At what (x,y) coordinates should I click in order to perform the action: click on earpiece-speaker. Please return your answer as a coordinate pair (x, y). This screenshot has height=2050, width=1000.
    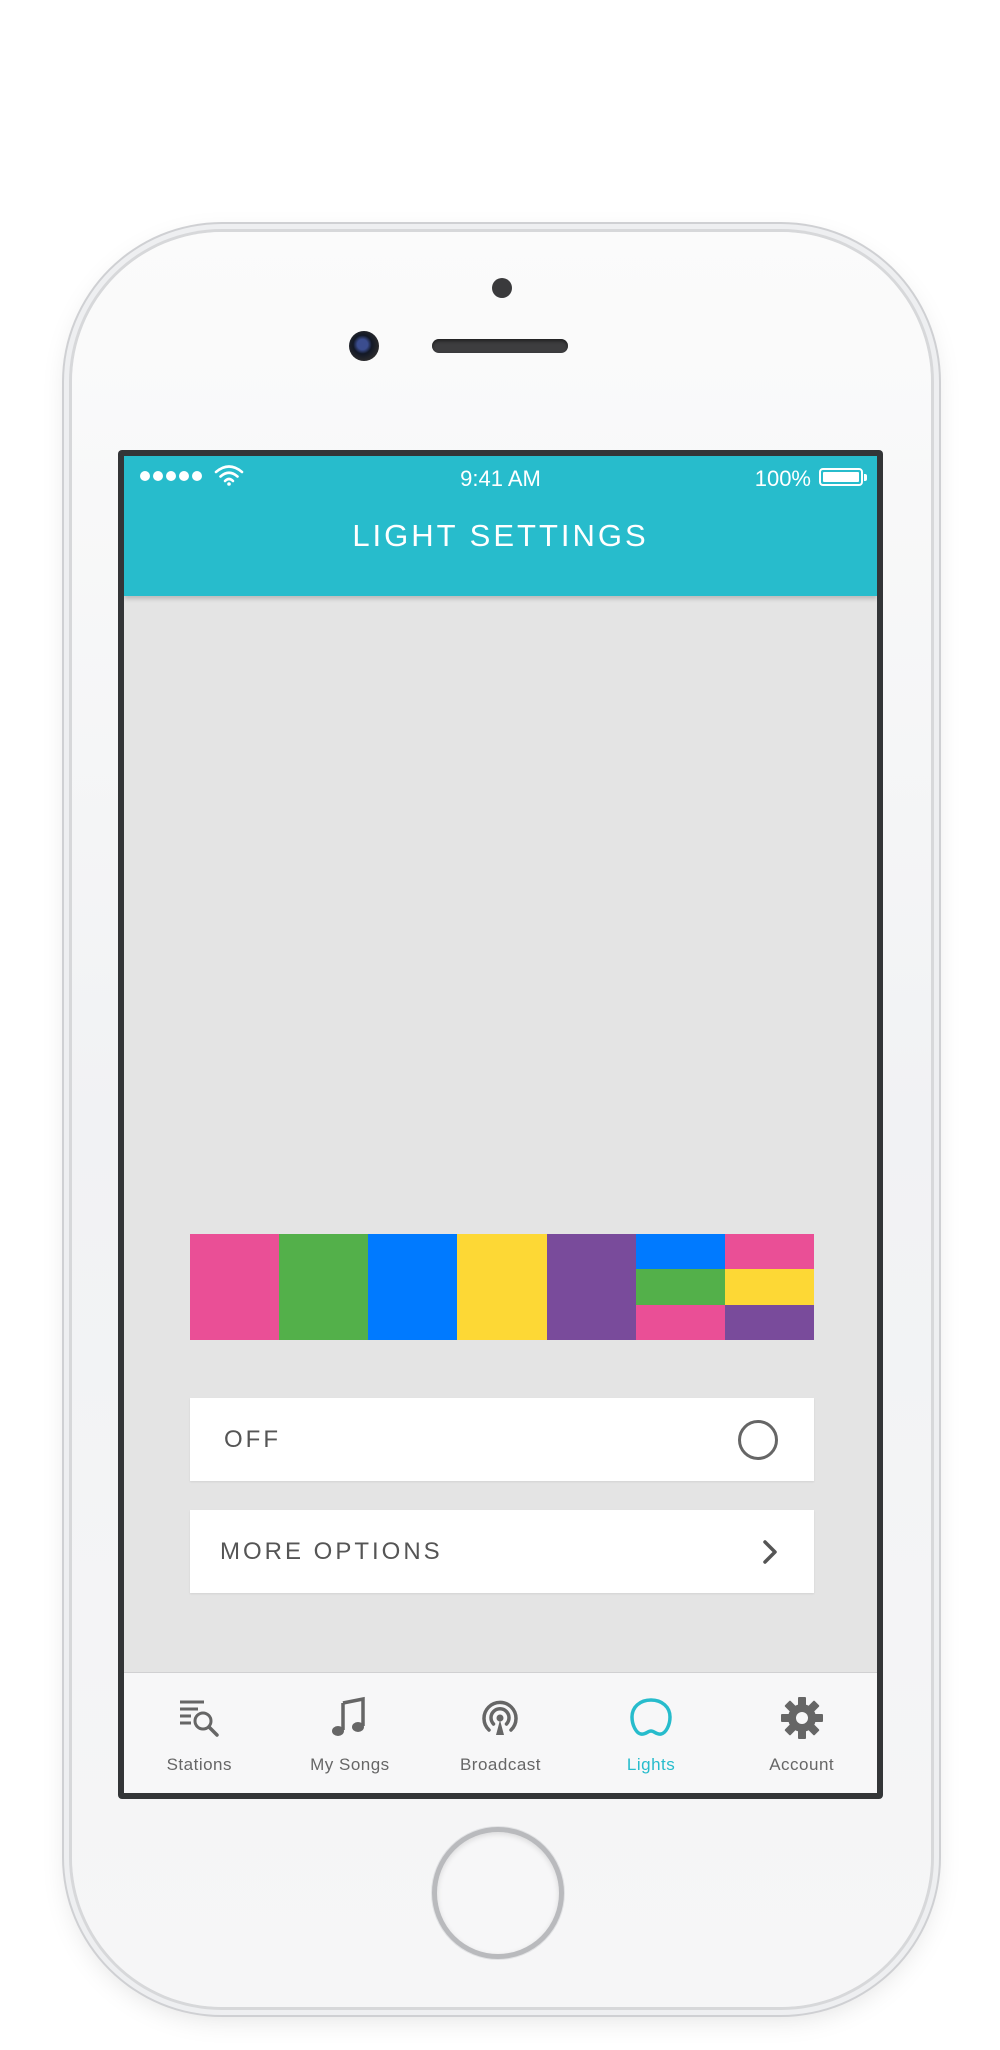
    Looking at the image, I should click on (500, 346).